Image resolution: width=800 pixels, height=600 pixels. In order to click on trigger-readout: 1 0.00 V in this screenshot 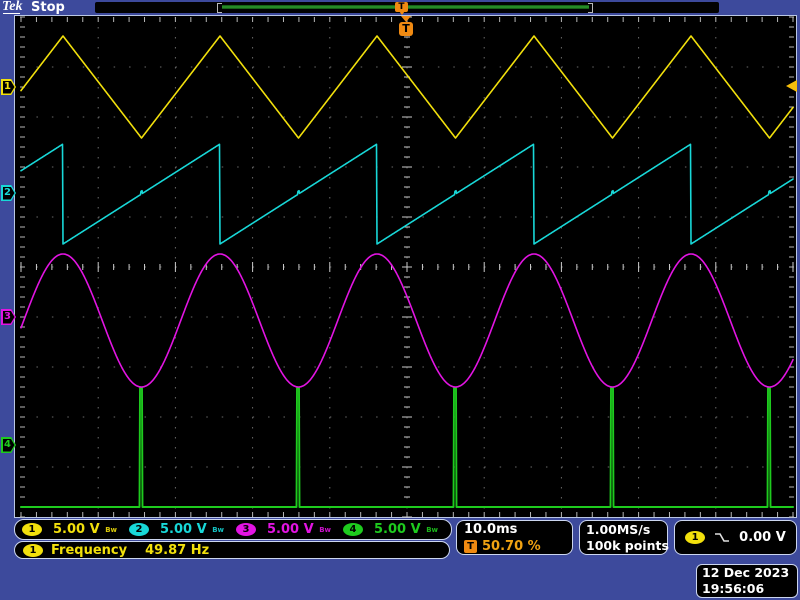, I will do `click(735, 537)`.